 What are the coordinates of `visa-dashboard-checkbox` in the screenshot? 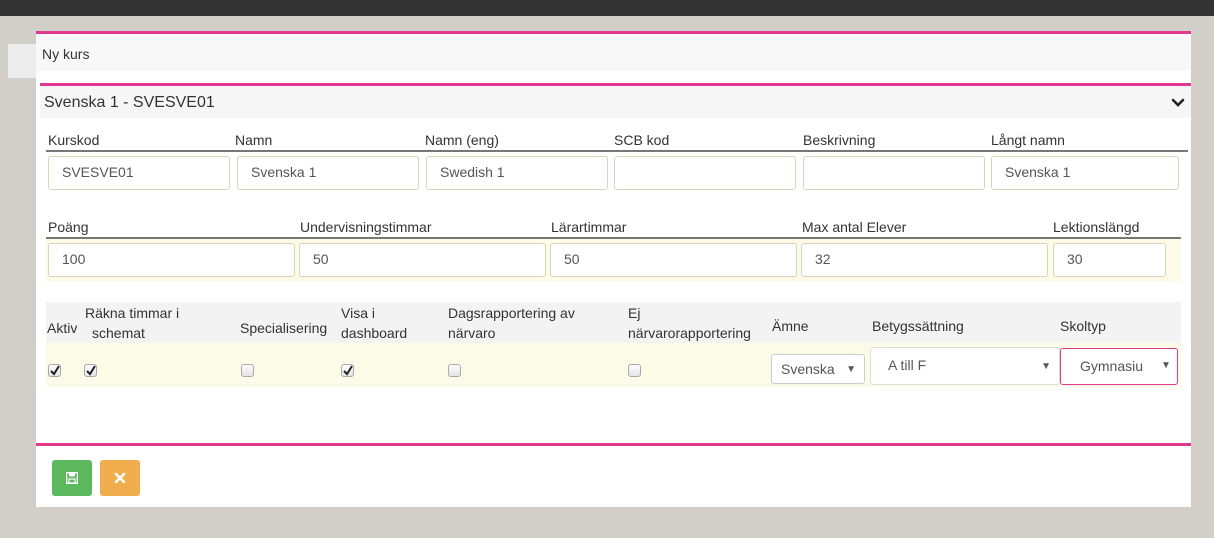 It's located at (347, 370).